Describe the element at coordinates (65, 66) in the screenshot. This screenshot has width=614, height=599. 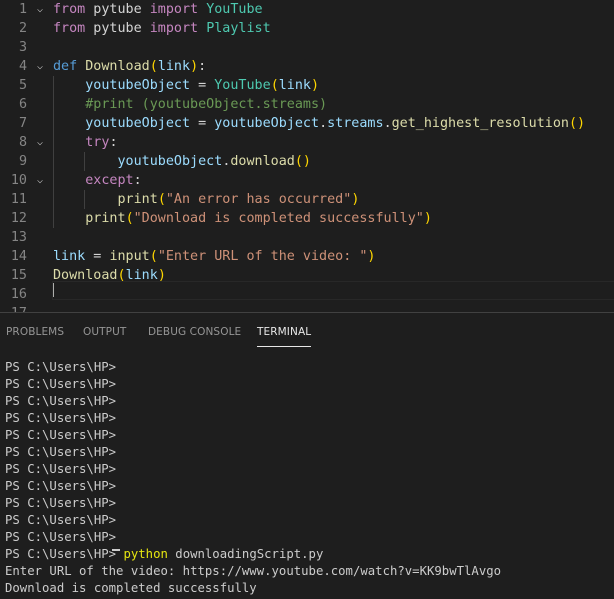
I see `code-token: def` at that location.